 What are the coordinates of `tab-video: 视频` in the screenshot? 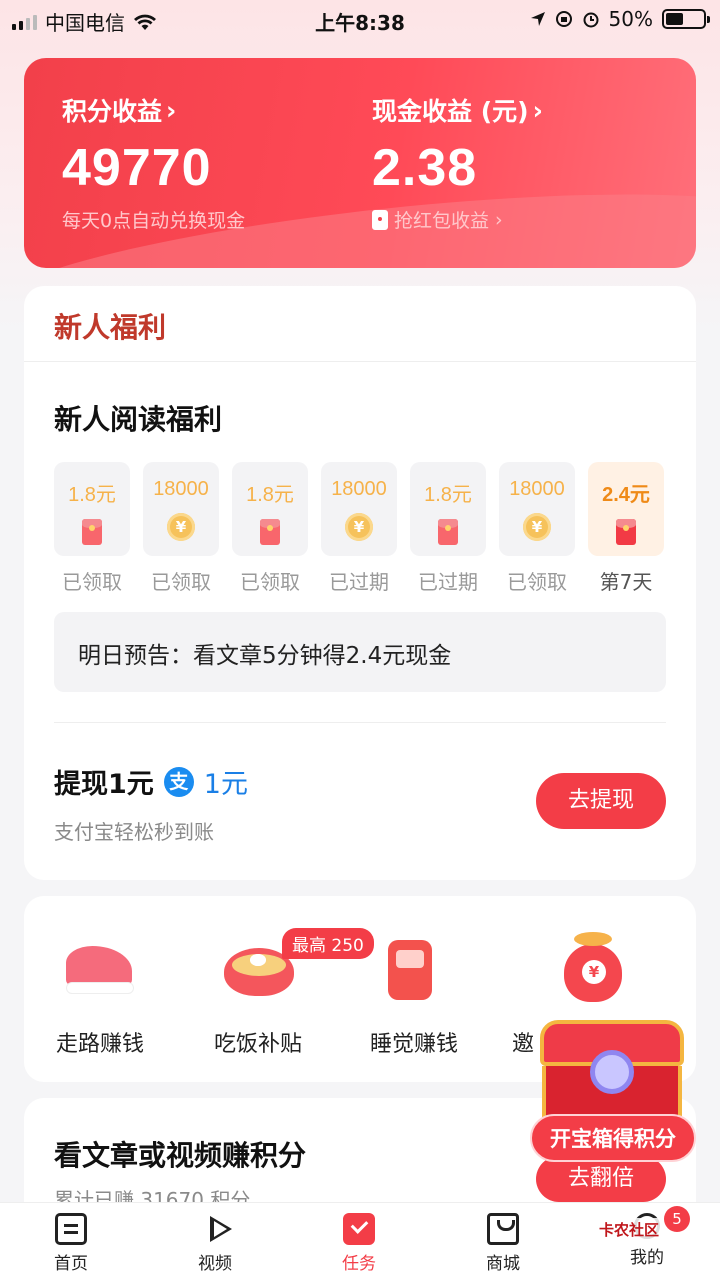 It's located at (215, 1243).